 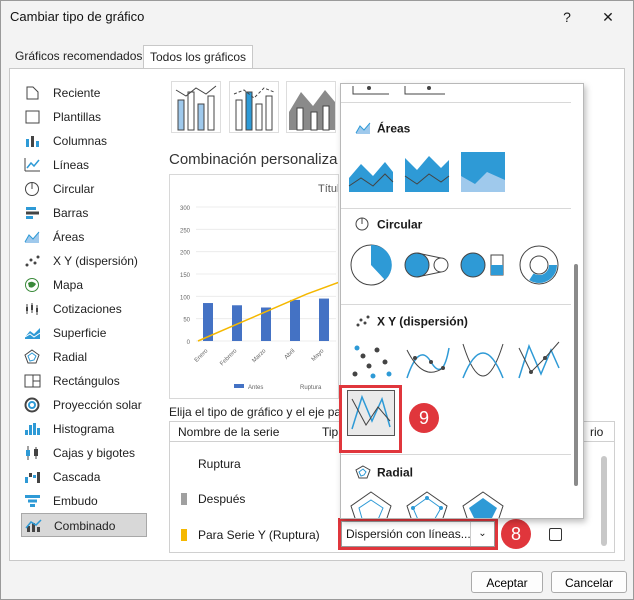 I want to click on y-tick-label: 250, so click(x=185, y=231).